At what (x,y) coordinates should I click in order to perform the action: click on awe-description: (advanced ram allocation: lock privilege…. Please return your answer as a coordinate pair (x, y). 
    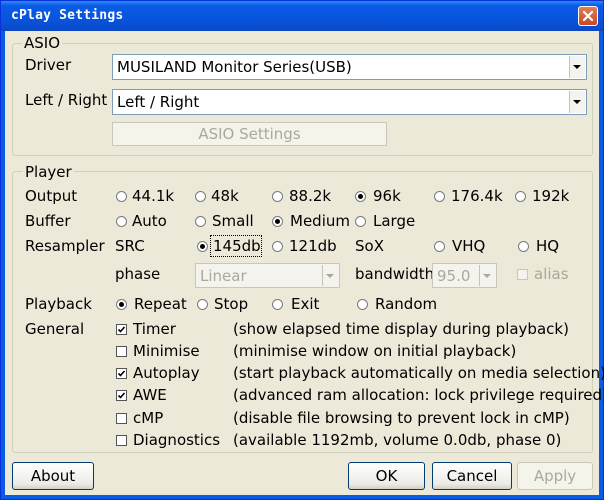
    Looking at the image, I should click on (418, 395).